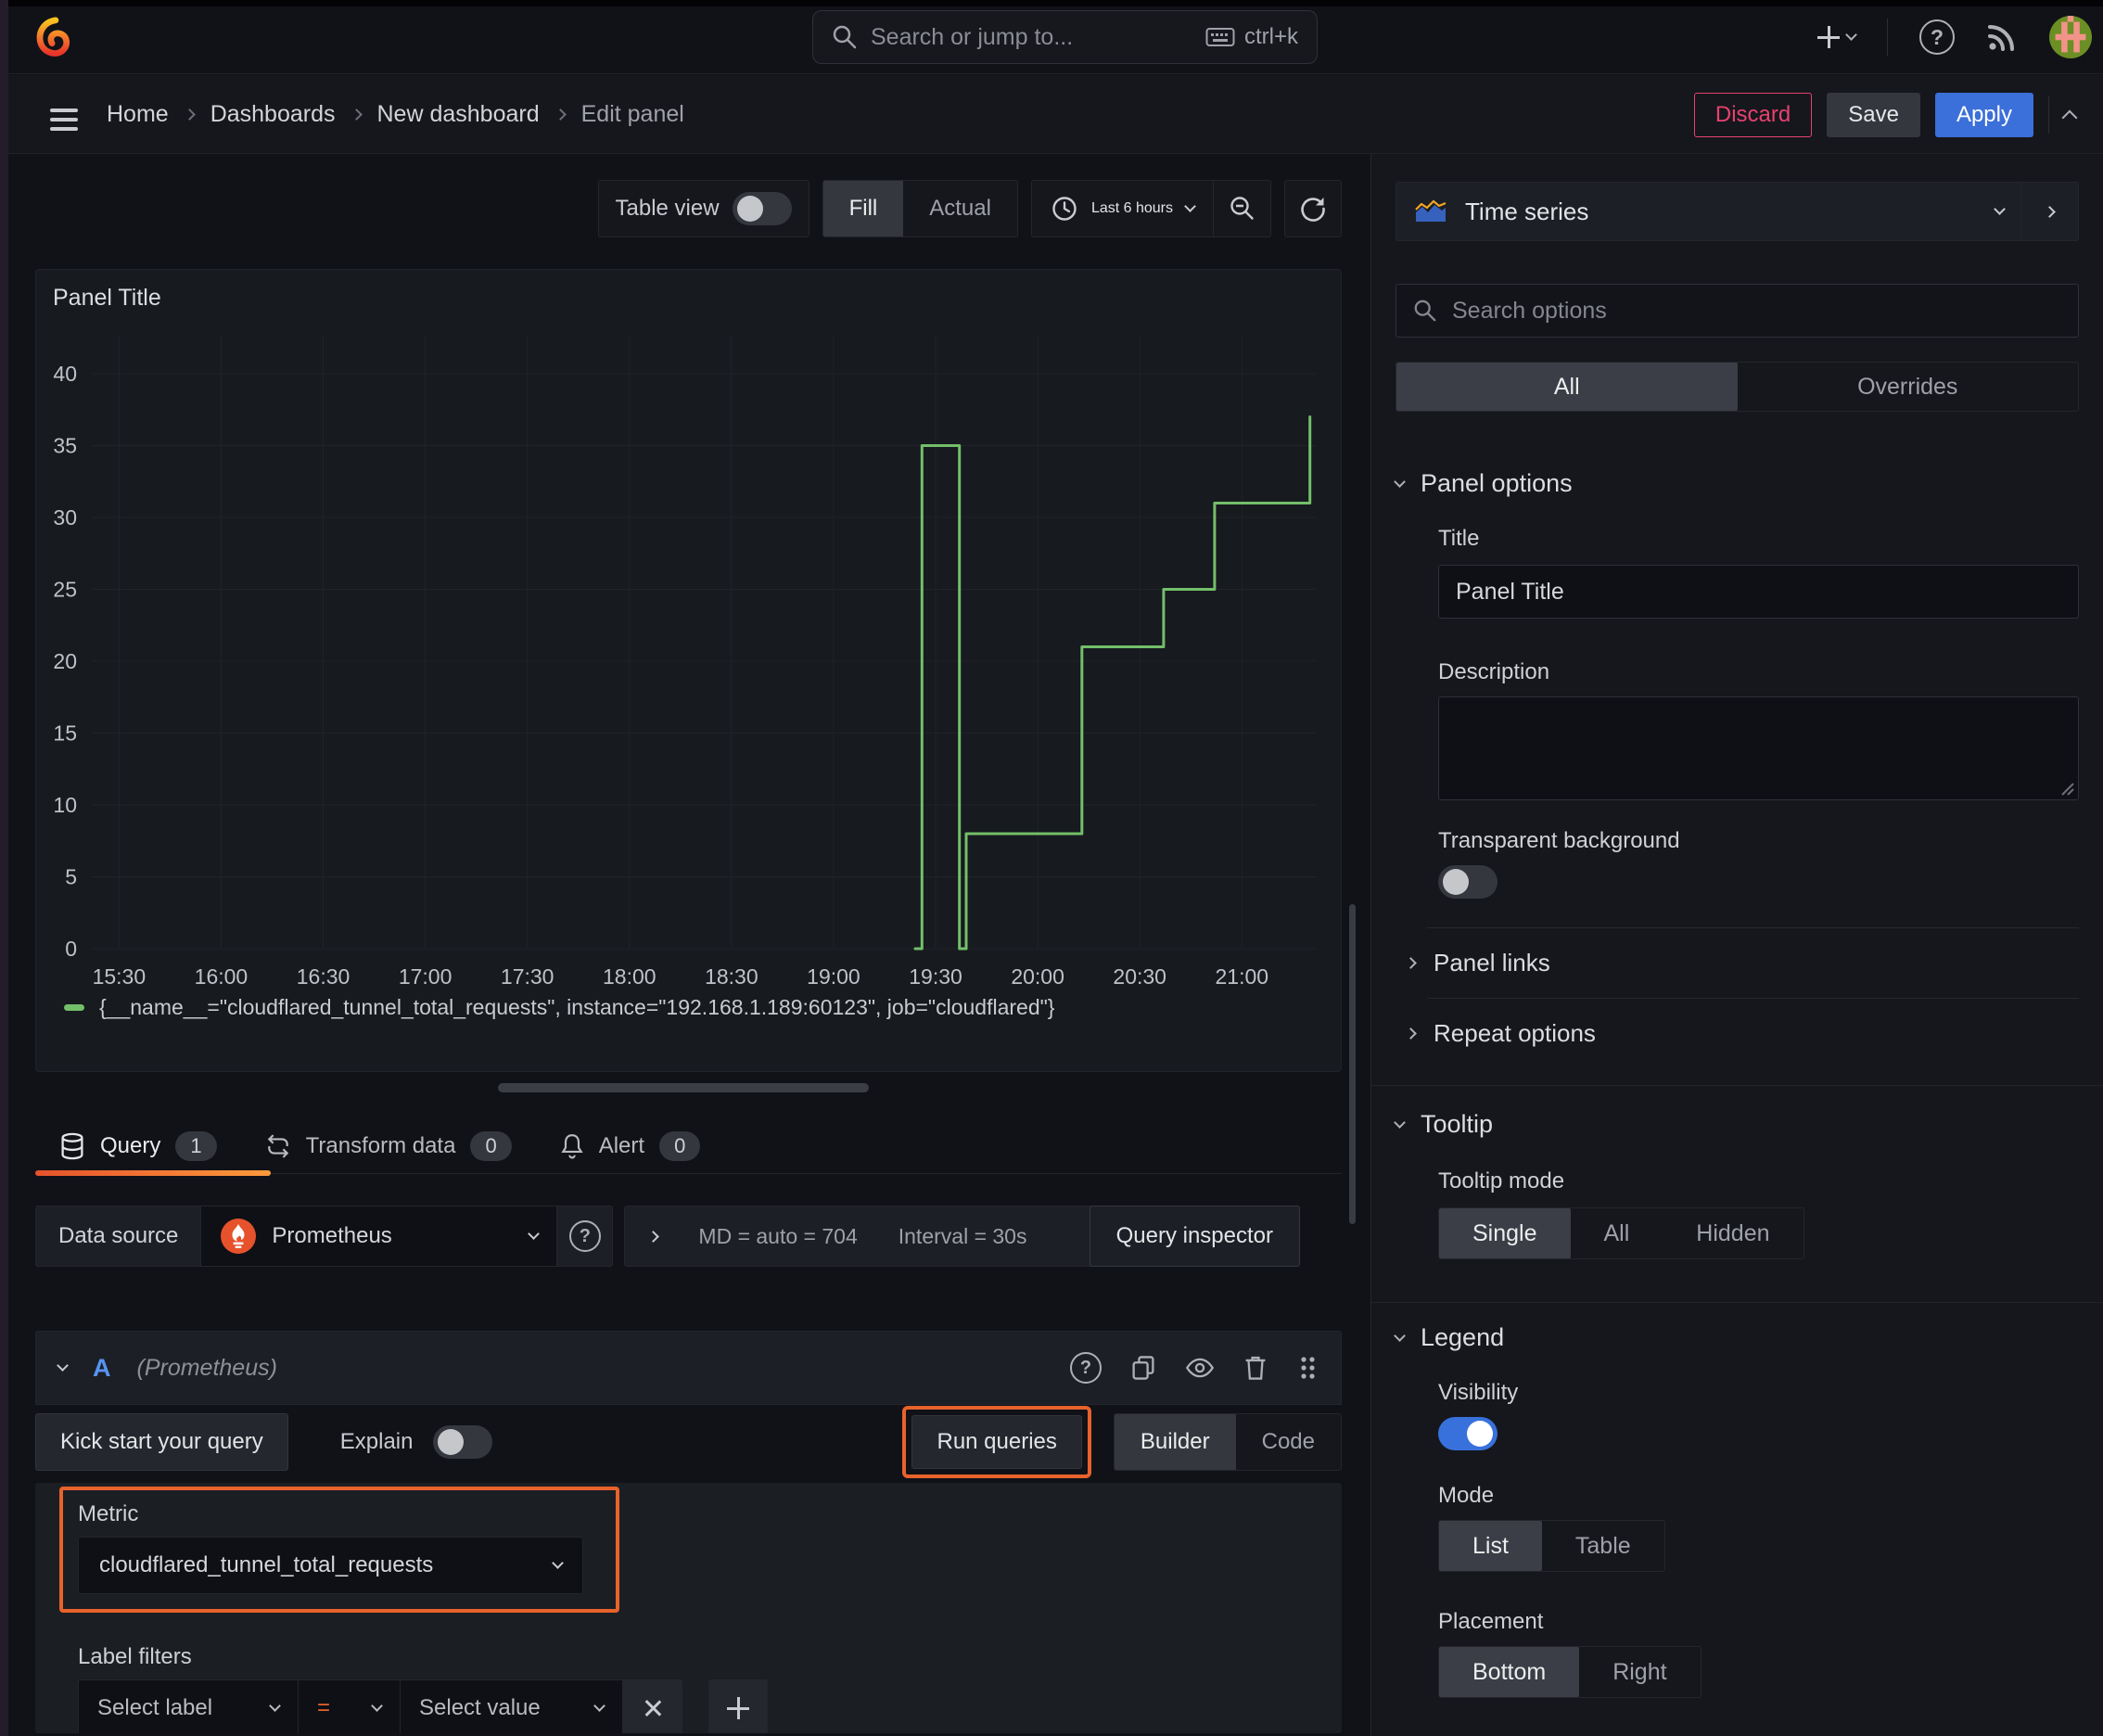 The image size is (2103, 1736). What do you see at coordinates (63, 1365) in the screenshot?
I see `collapse-query-icon` at bounding box center [63, 1365].